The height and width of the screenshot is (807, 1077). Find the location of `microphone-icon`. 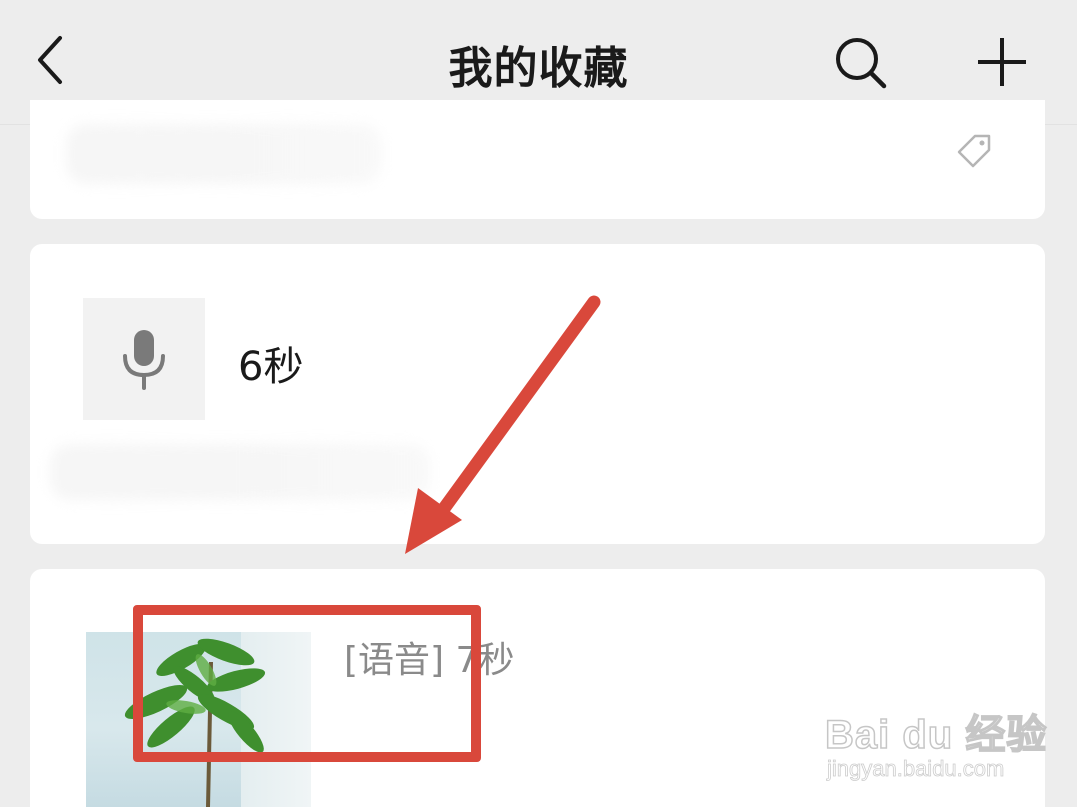

microphone-icon is located at coordinates (144, 360).